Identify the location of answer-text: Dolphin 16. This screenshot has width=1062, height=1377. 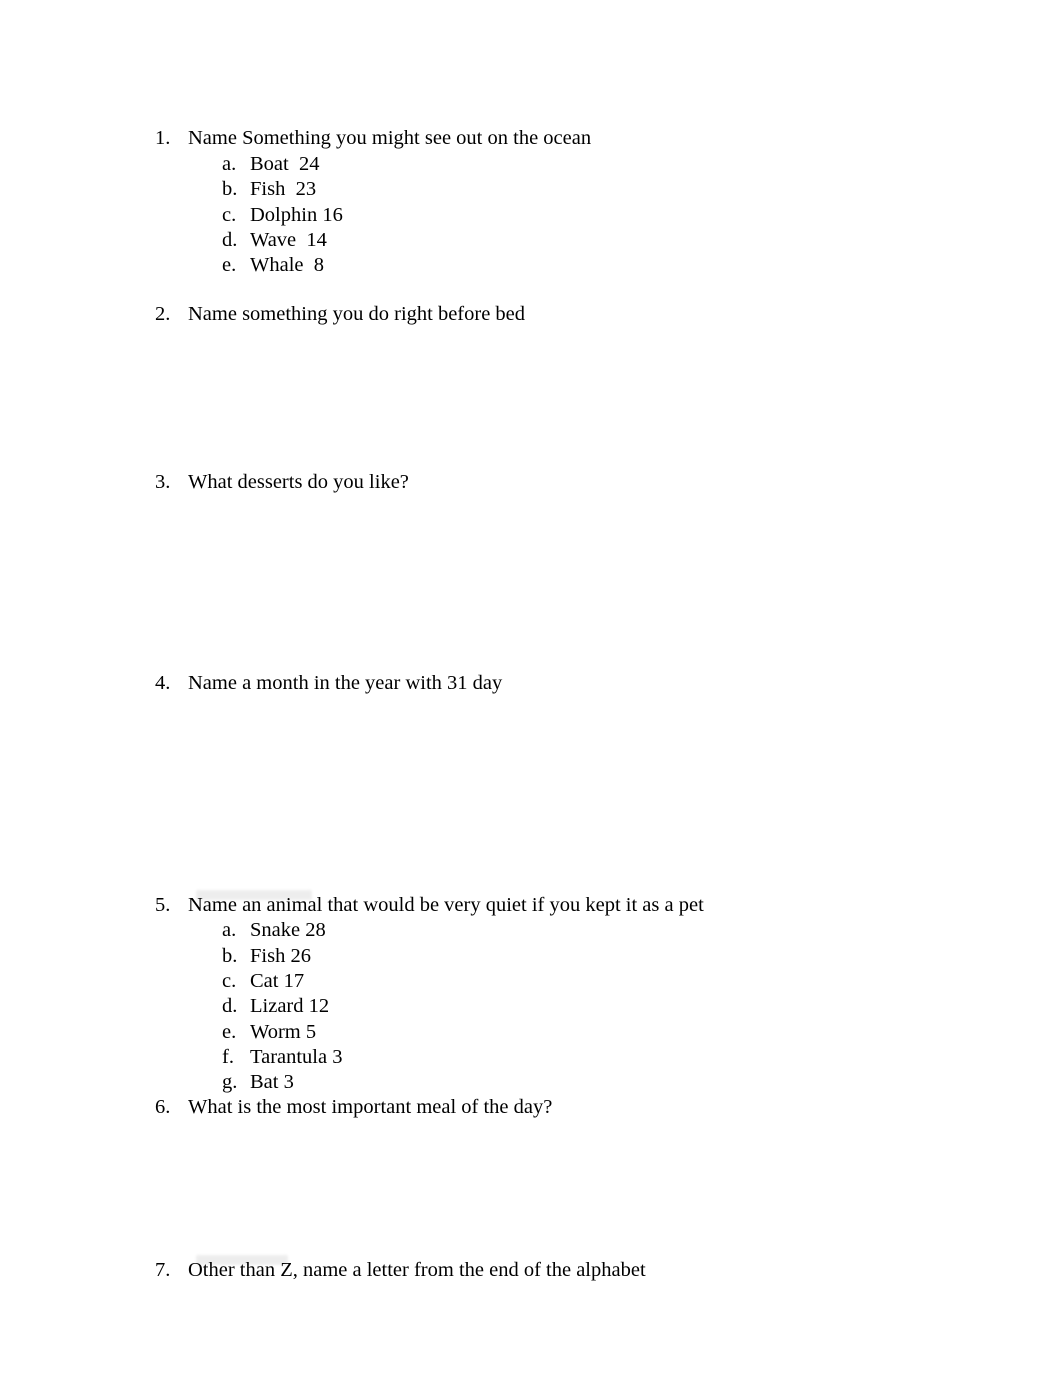
(296, 215).